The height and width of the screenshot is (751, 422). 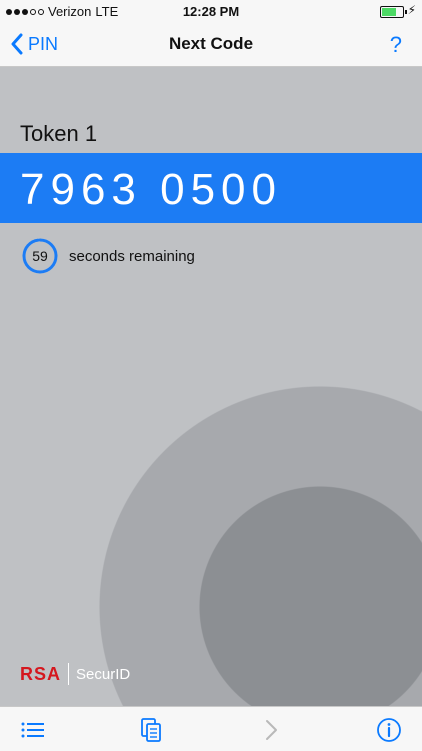 What do you see at coordinates (103, 674) in the screenshot?
I see `product-name: SecurID` at bounding box center [103, 674].